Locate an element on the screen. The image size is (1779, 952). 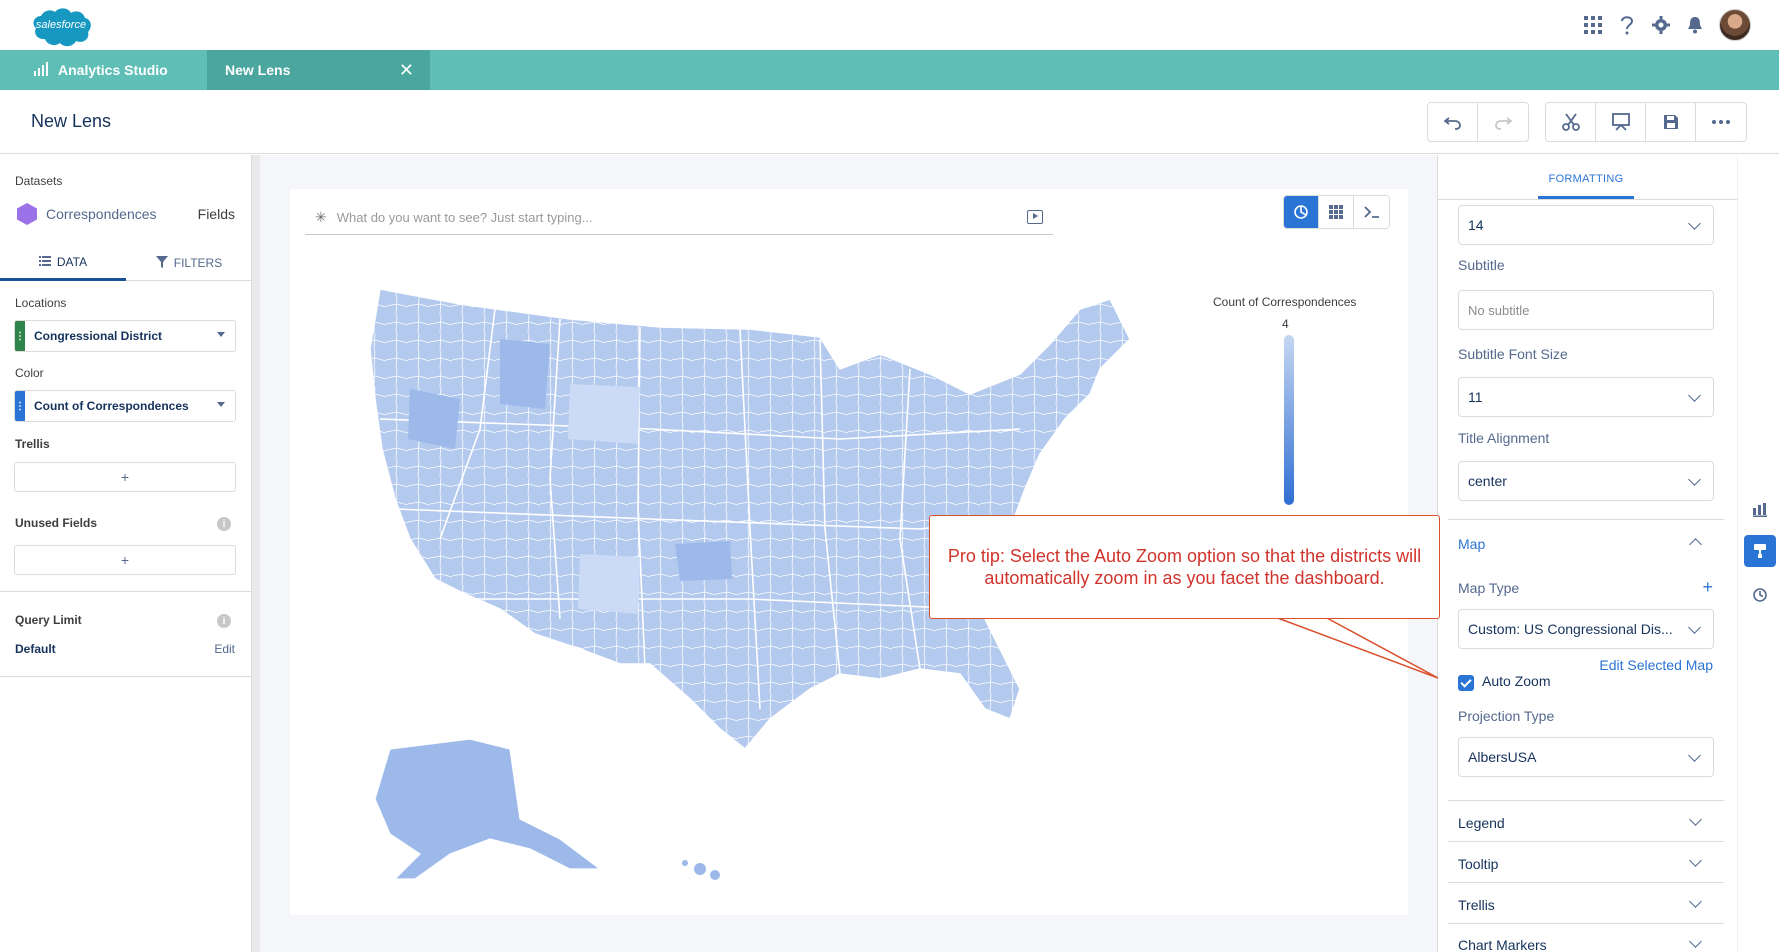
title-font-size-select: 14 is located at coordinates (1586, 225).